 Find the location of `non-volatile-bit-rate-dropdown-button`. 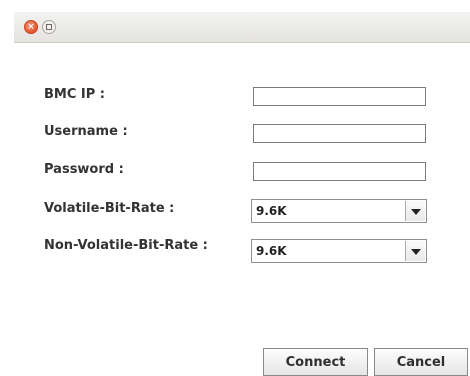

non-volatile-bit-rate-dropdown-button is located at coordinates (415, 251).